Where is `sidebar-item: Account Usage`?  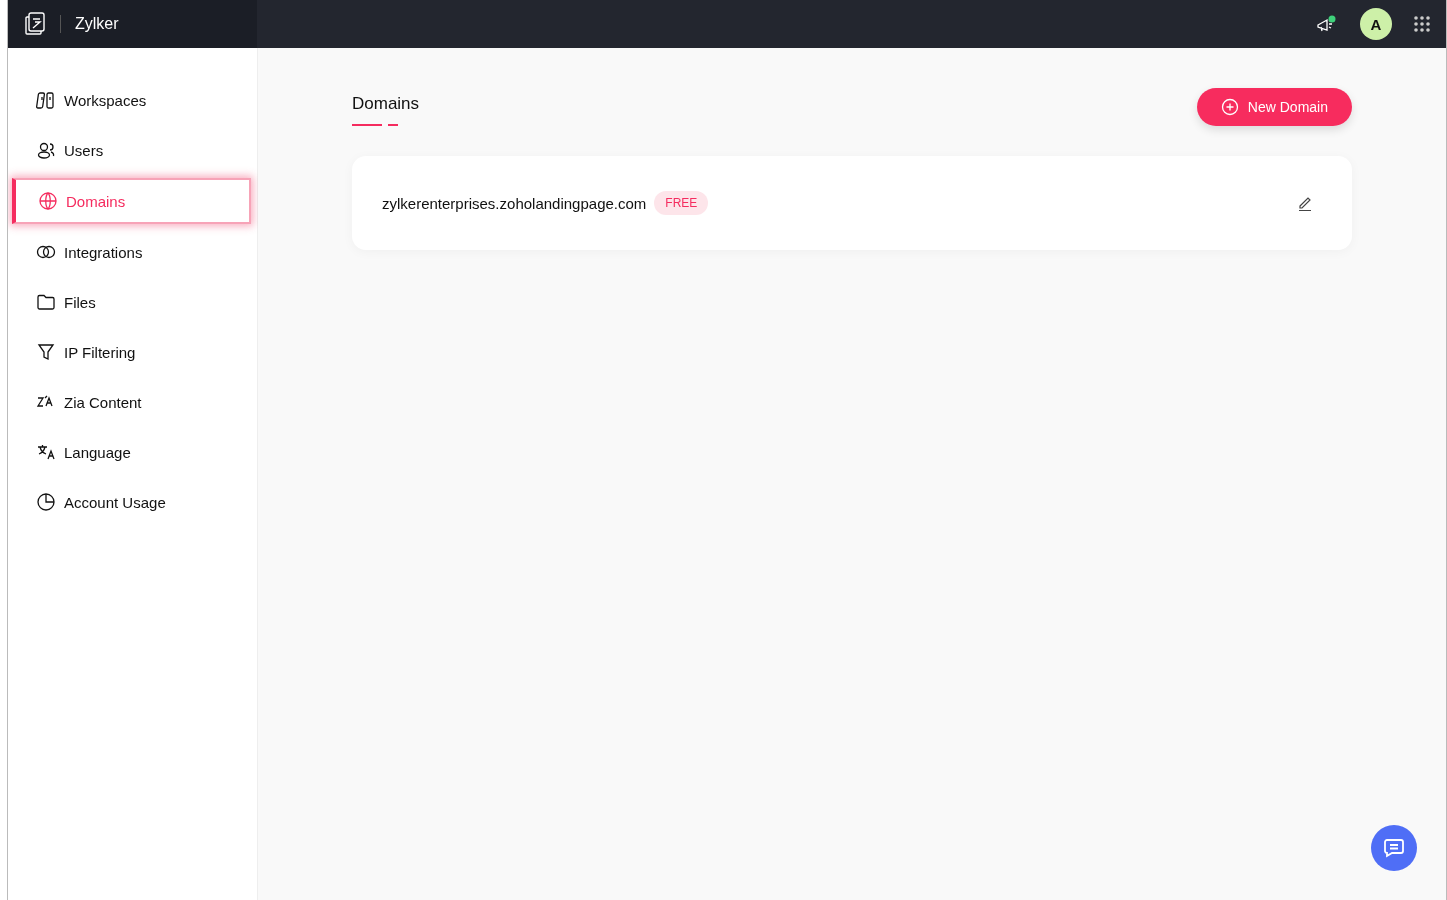
sidebar-item: Account Usage is located at coordinates (129, 502).